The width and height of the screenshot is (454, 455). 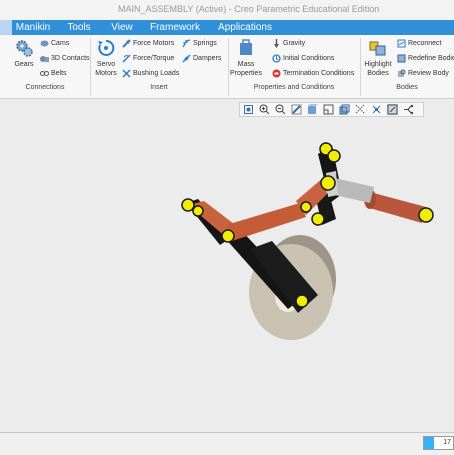 What do you see at coordinates (429, 443) in the screenshot?
I see `progress-fill` at bounding box center [429, 443].